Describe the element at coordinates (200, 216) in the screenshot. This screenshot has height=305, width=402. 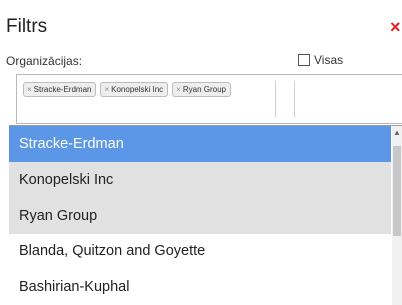
I see `option-ryan-group: Ryan Group` at that location.